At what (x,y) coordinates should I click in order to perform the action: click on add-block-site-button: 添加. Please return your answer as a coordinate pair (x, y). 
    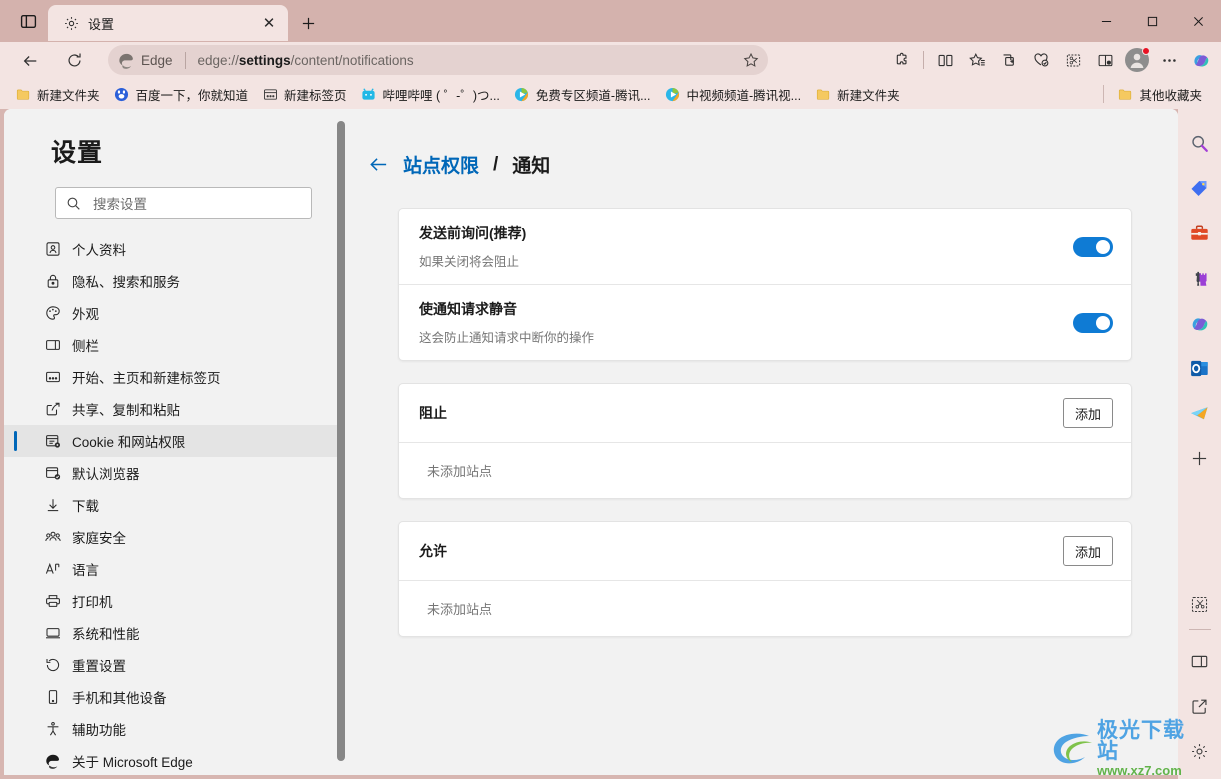
    Looking at the image, I should click on (1087, 413).